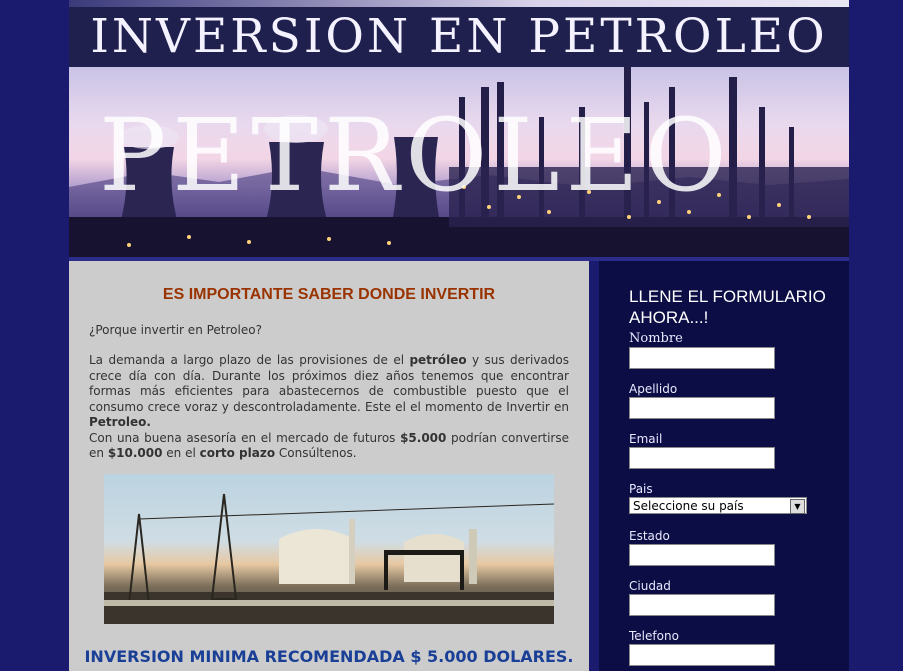 The image size is (903, 671). What do you see at coordinates (649, 536) in the screenshot?
I see `estado-label: Estado` at bounding box center [649, 536].